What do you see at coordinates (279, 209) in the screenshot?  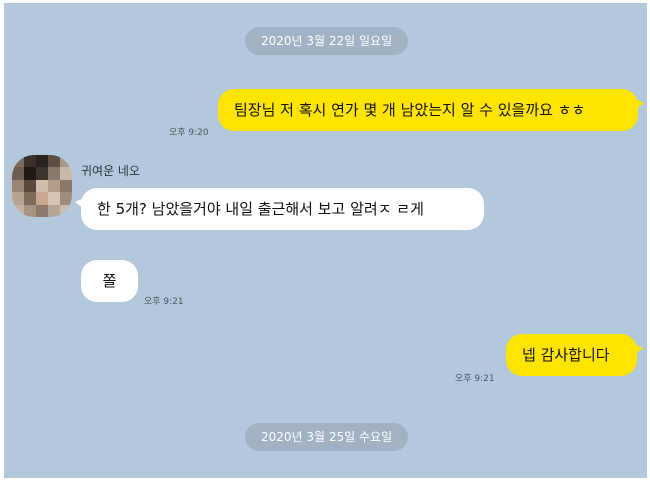 I see `their-message-bubble-1: 한 5개? 남았을거야 내일 출근해서 보고 알려ㅈ ㄹ게` at bounding box center [279, 209].